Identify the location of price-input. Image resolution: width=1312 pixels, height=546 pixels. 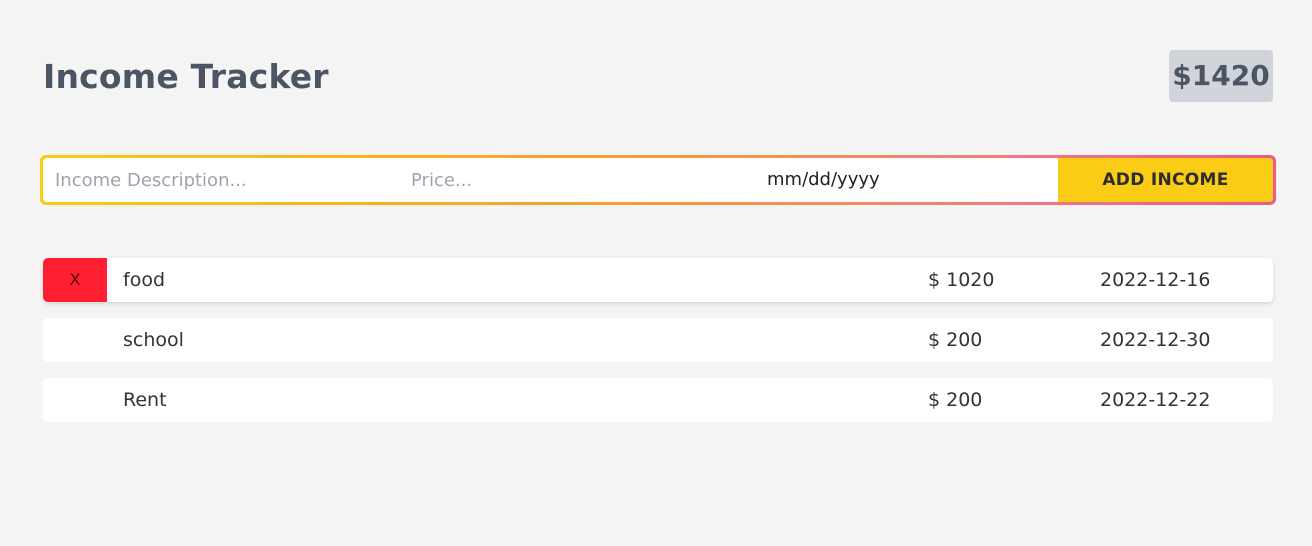
(581, 180).